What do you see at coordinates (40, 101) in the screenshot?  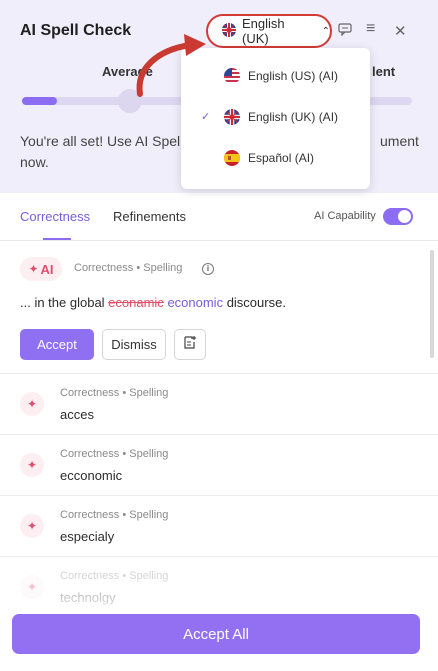 I see `level-slider-fill` at bounding box center [40, 101].